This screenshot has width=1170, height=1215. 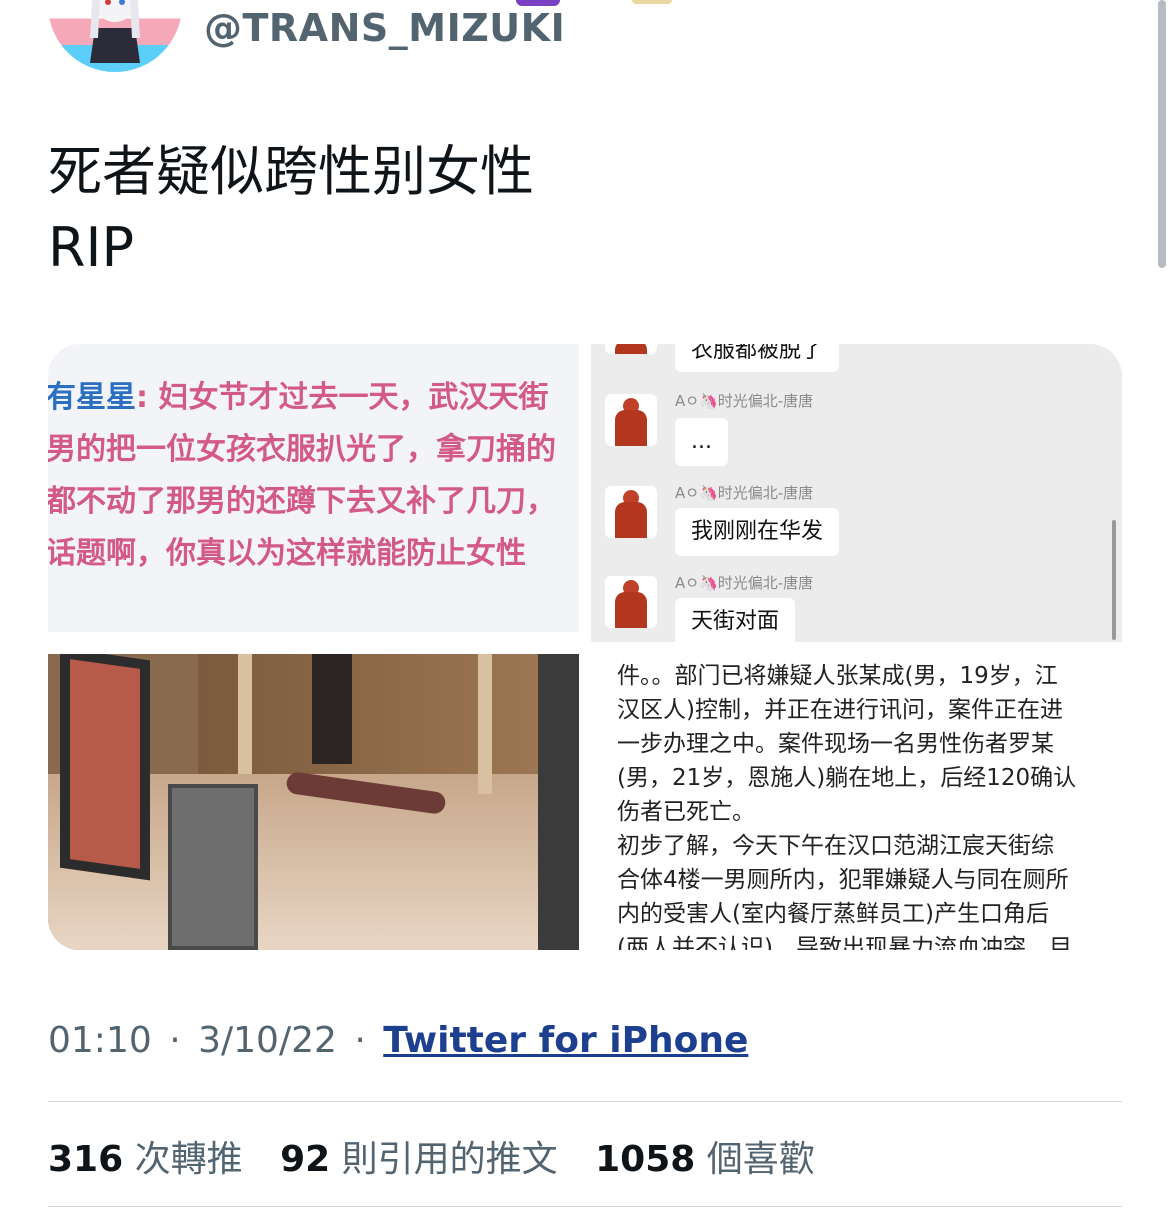 What do you see at coordinates (844, 942) in the screenshot?
I see `news-text-line: (两人并不认识)，导致出现暴力流血冲突。目` at bounding box center [844, 942].